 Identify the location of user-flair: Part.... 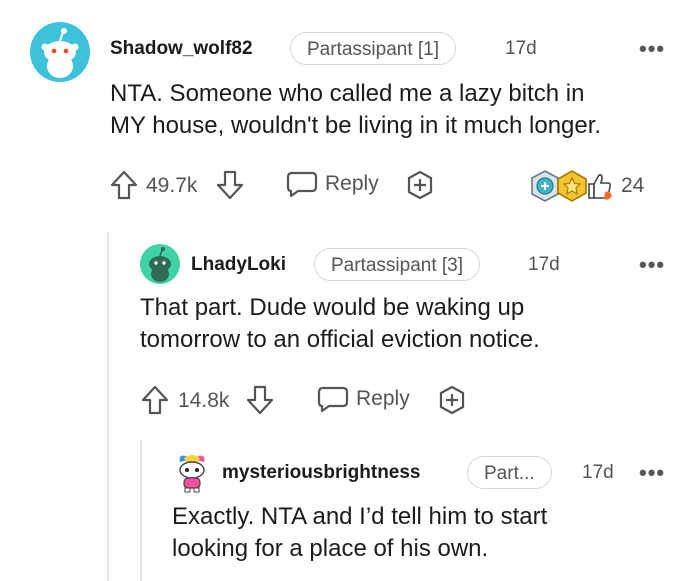
(509, 472).